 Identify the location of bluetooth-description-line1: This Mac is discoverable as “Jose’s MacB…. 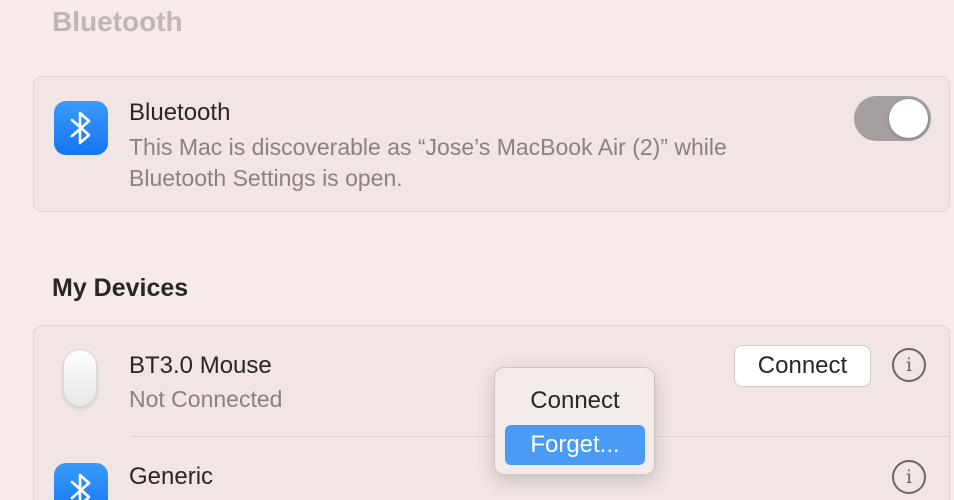
(428, 147).